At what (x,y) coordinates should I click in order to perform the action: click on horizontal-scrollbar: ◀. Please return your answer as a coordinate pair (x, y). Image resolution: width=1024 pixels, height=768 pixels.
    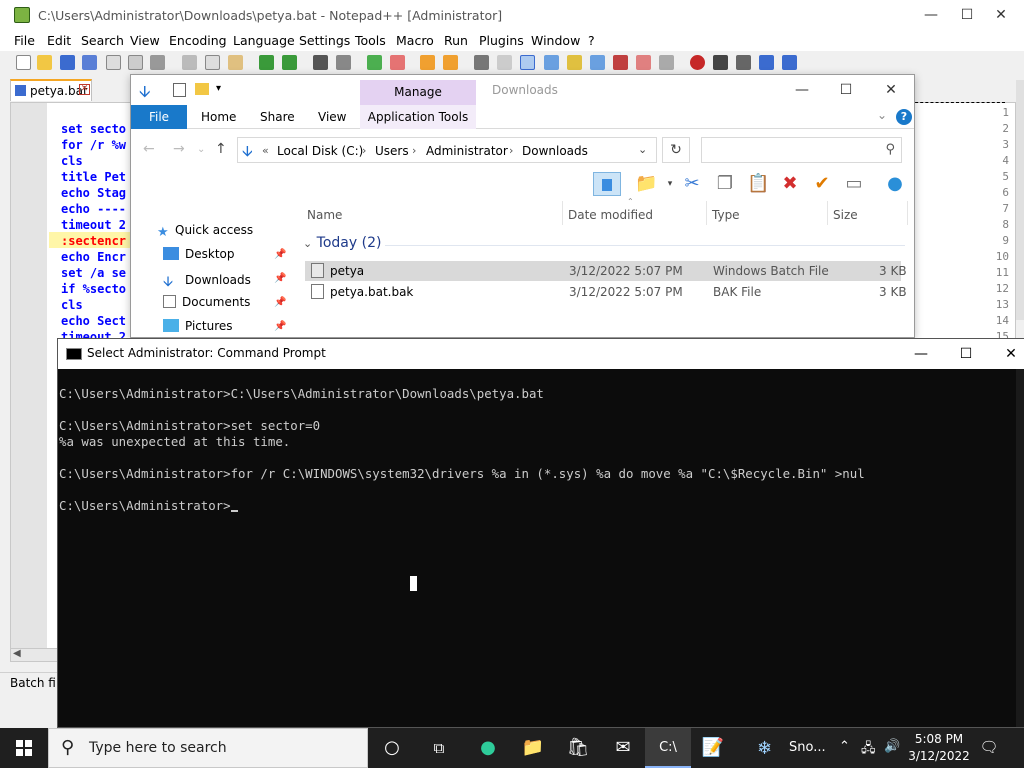
    Looking at the image, I should click on (35, 655).